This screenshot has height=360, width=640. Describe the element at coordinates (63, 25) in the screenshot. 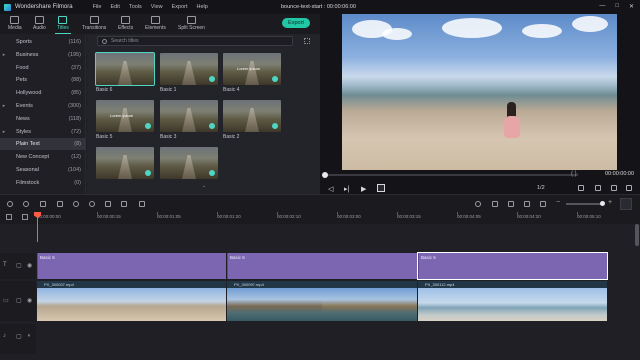

I see `tab-titles: Titles` at that location.